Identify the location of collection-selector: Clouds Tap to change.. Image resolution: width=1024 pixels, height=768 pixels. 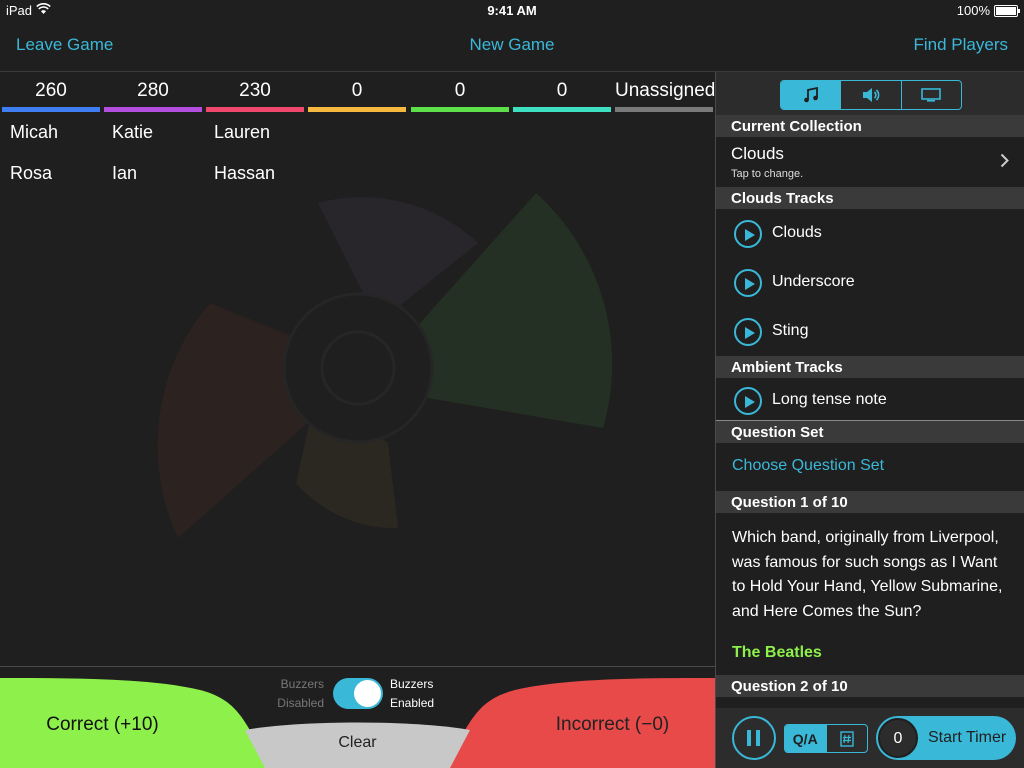
(870, 162).